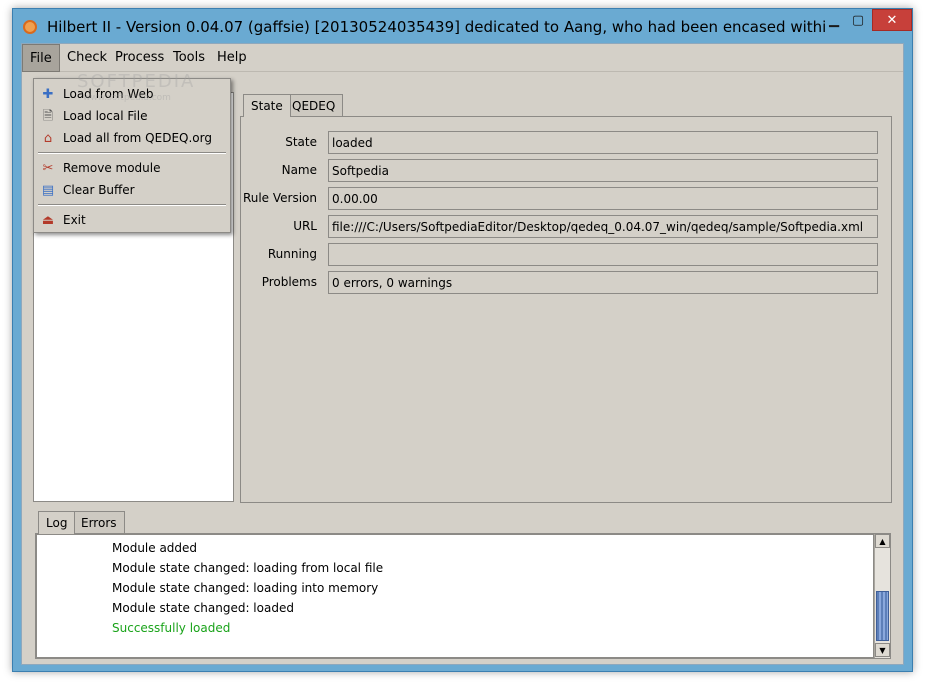 Image resolution: width=932 pixels, height=692 pixels. Describe the element at coordinates (74, 220) in the screenshot. I see `menu-item-label: Exit` at that location.